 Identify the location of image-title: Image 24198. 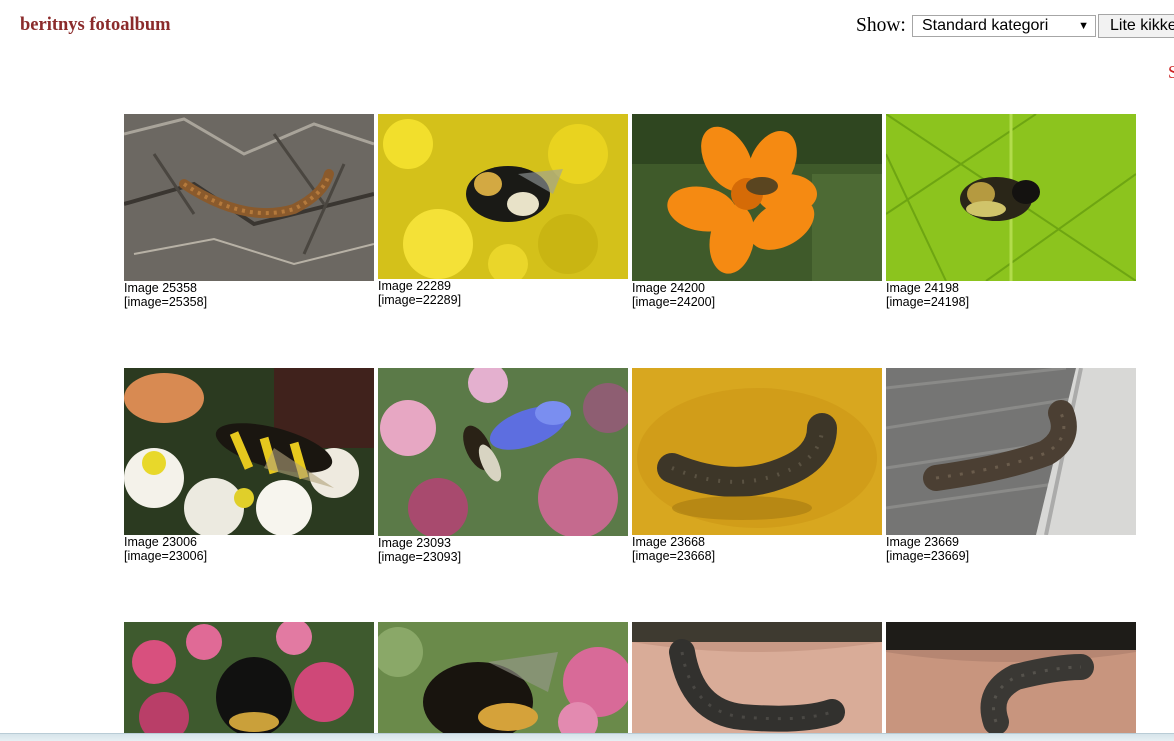
(922, 288).